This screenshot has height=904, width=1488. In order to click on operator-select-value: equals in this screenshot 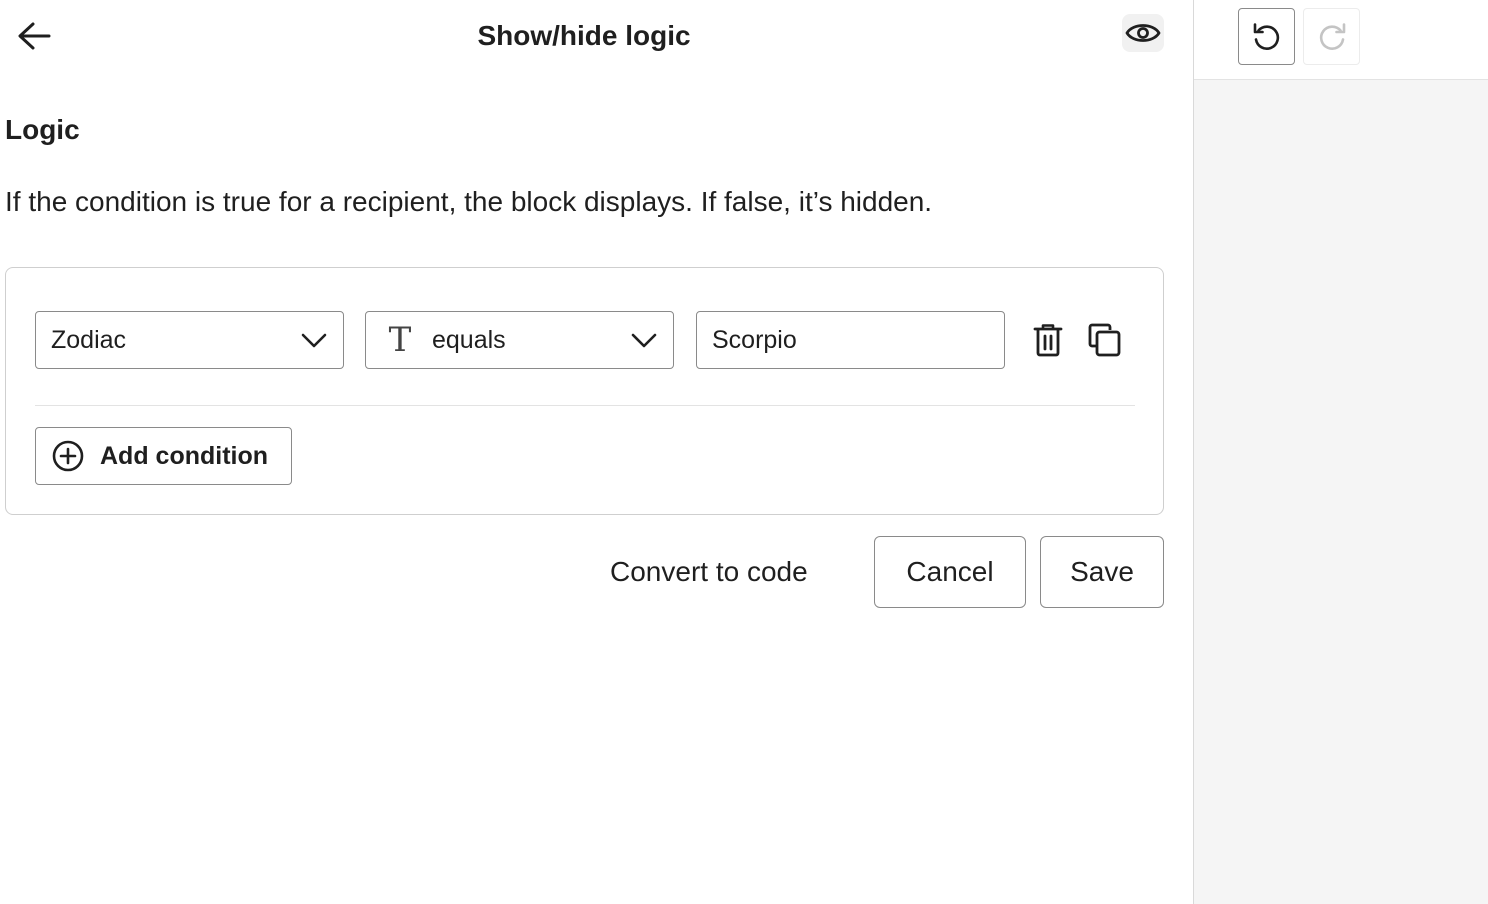, I will do `click(469, 339)`.